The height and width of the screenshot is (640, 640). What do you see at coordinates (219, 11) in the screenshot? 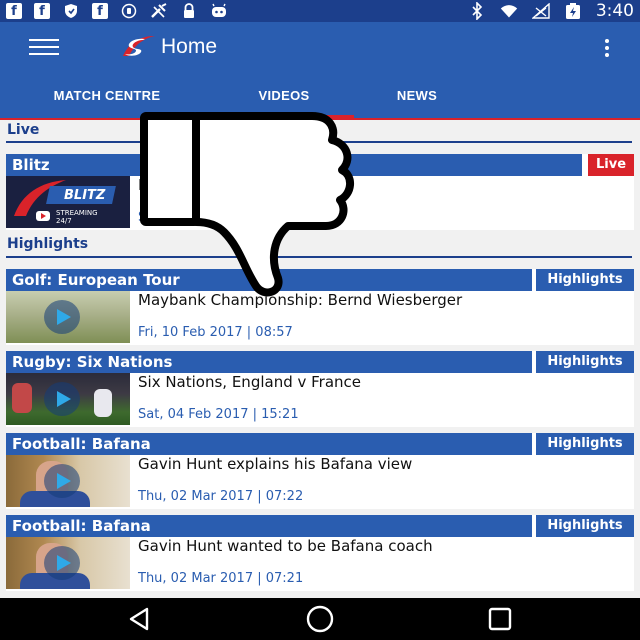
I see `android-icon` at bounding box center [219, 11].